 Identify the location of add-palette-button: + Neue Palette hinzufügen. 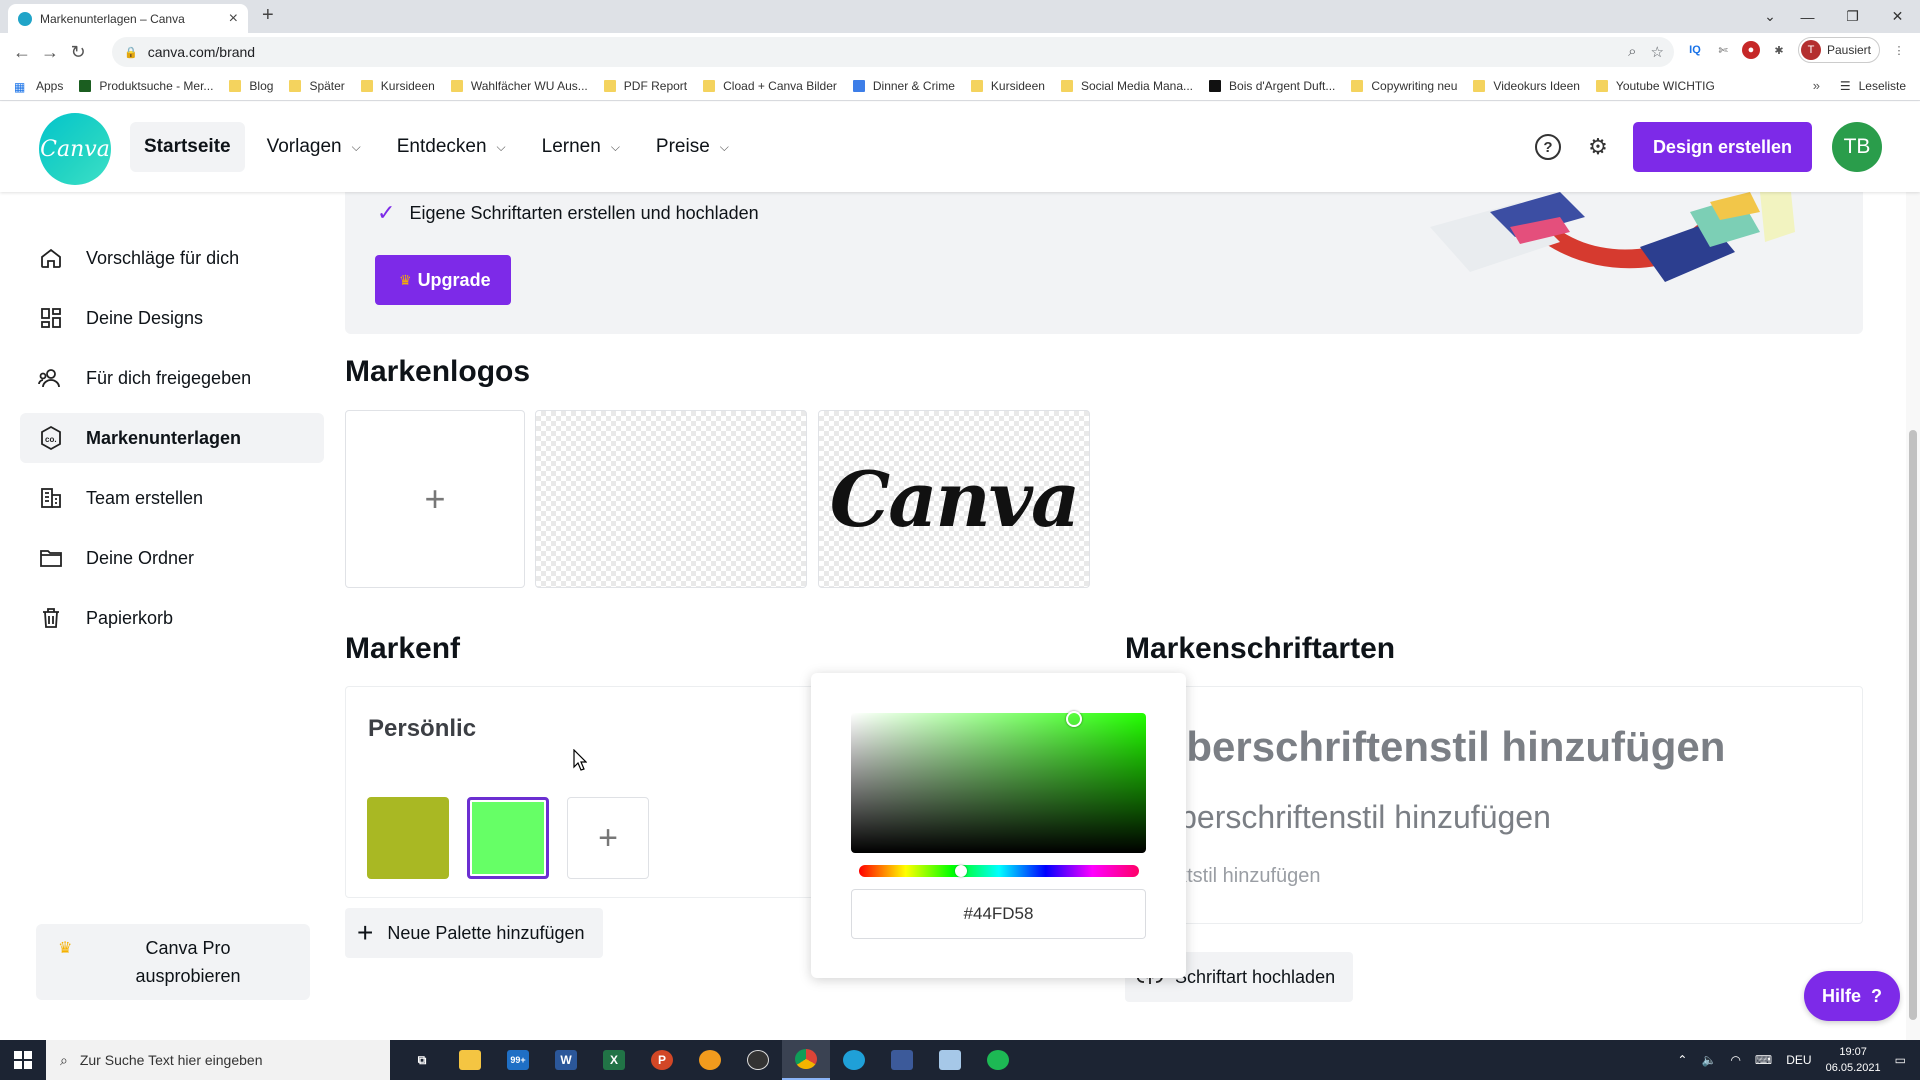
(474, 933).